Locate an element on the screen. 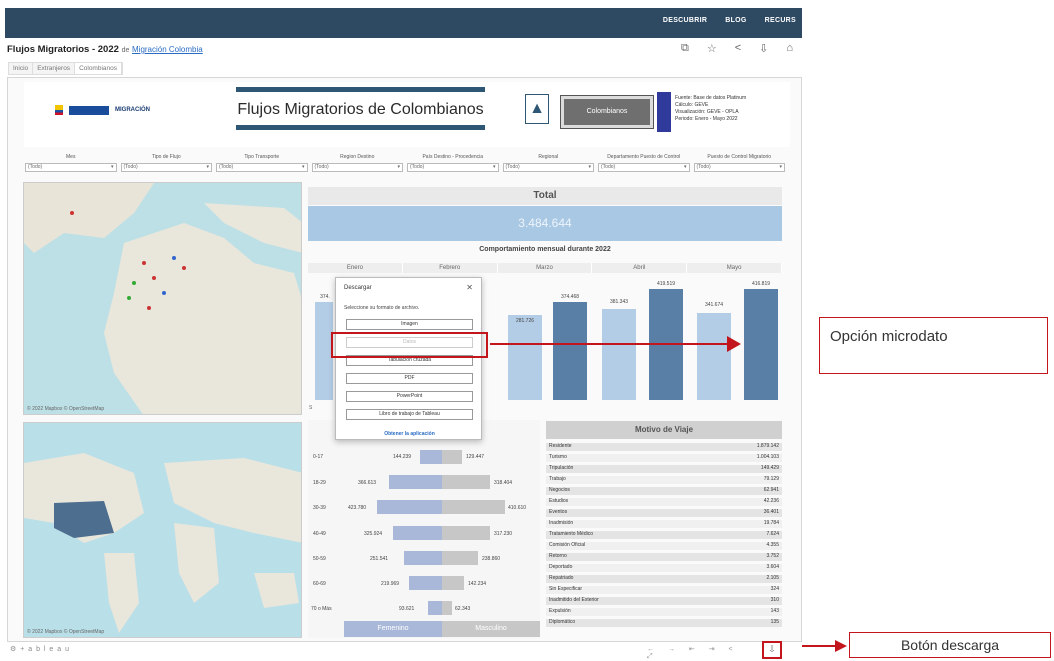 This screenshot has width=1054, height=661. colombianos-button: Colombianos is located at coordinates (607, 112).